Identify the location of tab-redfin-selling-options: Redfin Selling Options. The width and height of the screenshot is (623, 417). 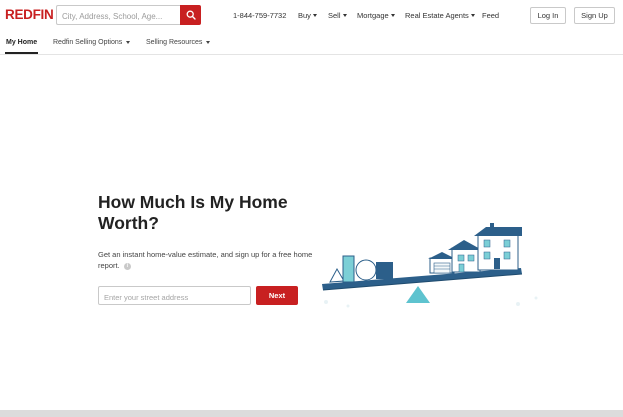
(92, 42).